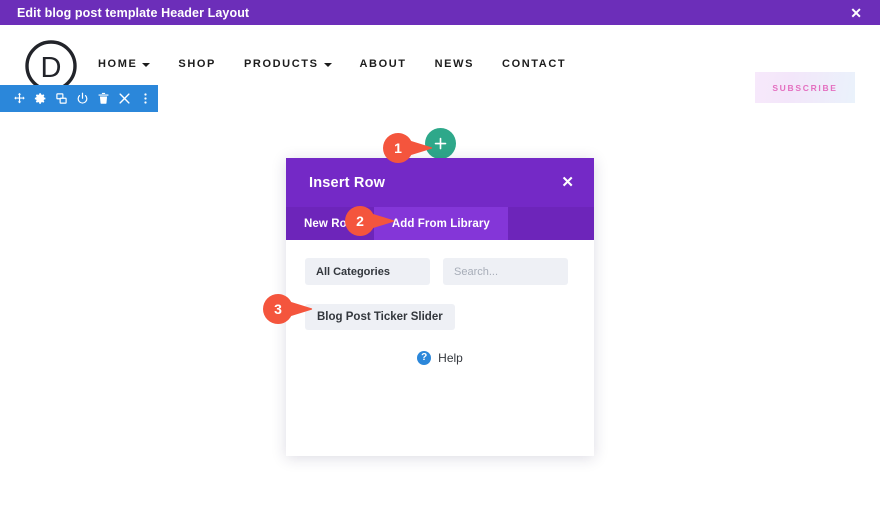 The image size is (880, 521). I want to click on step-marker-1: 1, so click(408, 148).